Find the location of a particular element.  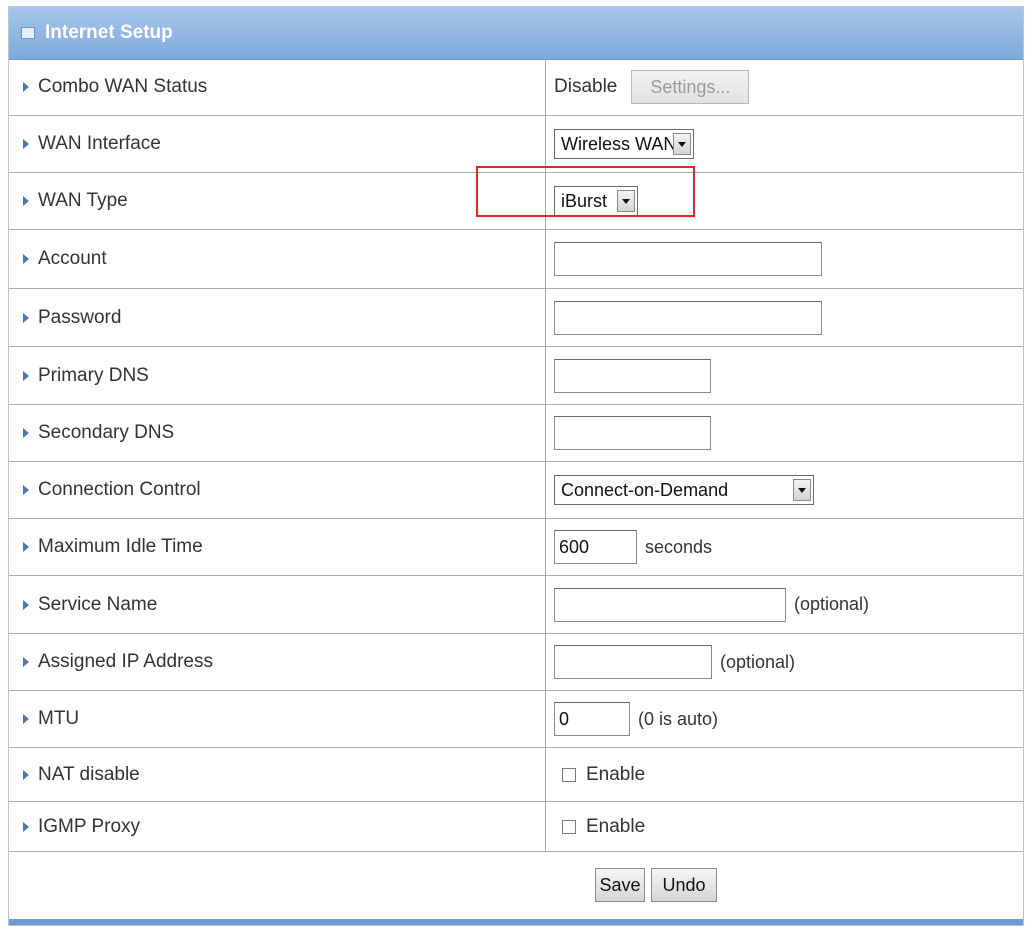

nat-disable-checkbox is located at coordinates (569, 774).